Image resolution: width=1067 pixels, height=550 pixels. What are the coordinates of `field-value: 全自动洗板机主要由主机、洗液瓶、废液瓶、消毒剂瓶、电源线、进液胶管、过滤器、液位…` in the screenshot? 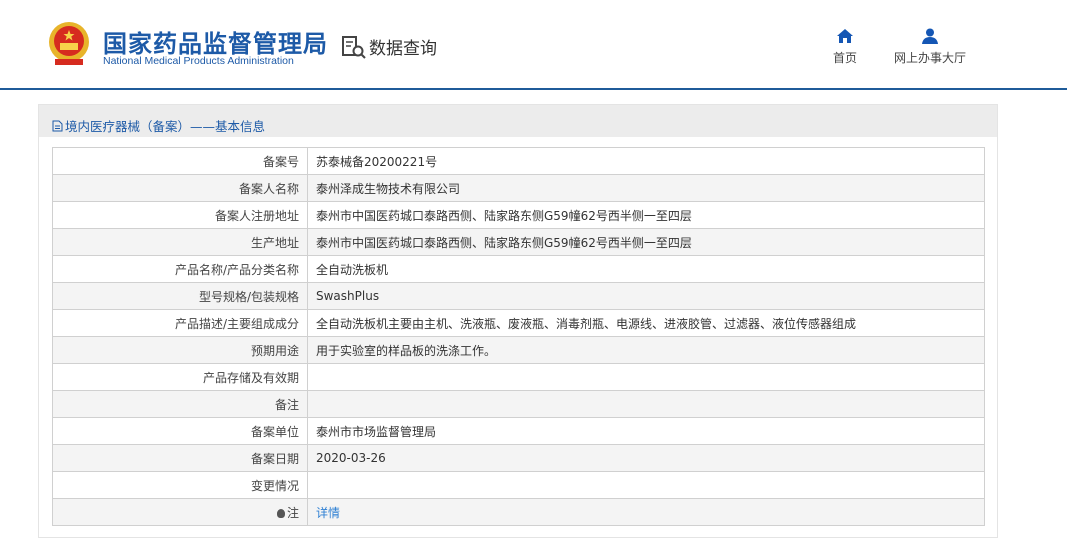 It's located at (646, 323).